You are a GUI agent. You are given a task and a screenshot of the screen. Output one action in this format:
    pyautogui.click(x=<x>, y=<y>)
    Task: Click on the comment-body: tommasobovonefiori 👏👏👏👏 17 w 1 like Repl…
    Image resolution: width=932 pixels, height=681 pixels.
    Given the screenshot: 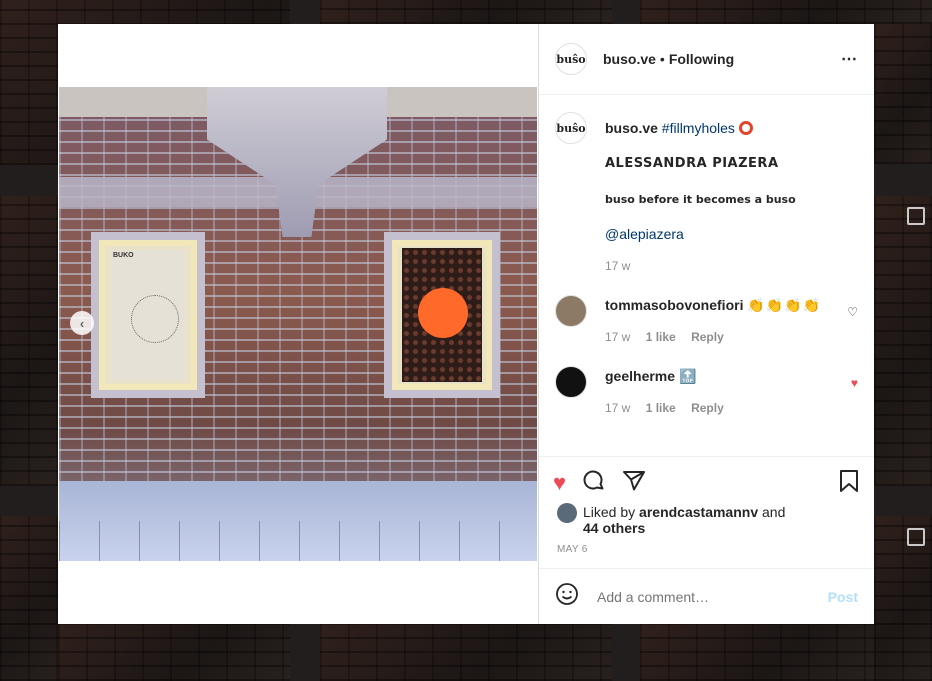 What is the action you would take?
    pyautogui.click(x=713, y=320)
    